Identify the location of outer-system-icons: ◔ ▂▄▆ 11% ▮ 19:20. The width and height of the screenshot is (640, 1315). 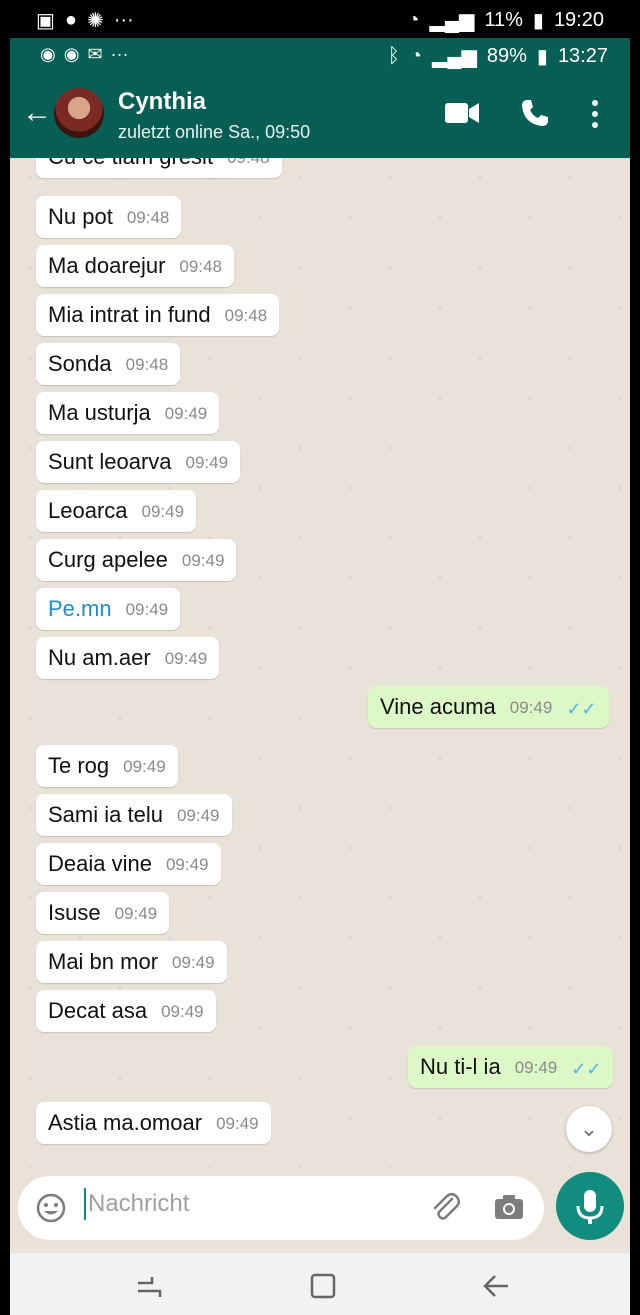
(505, 20).